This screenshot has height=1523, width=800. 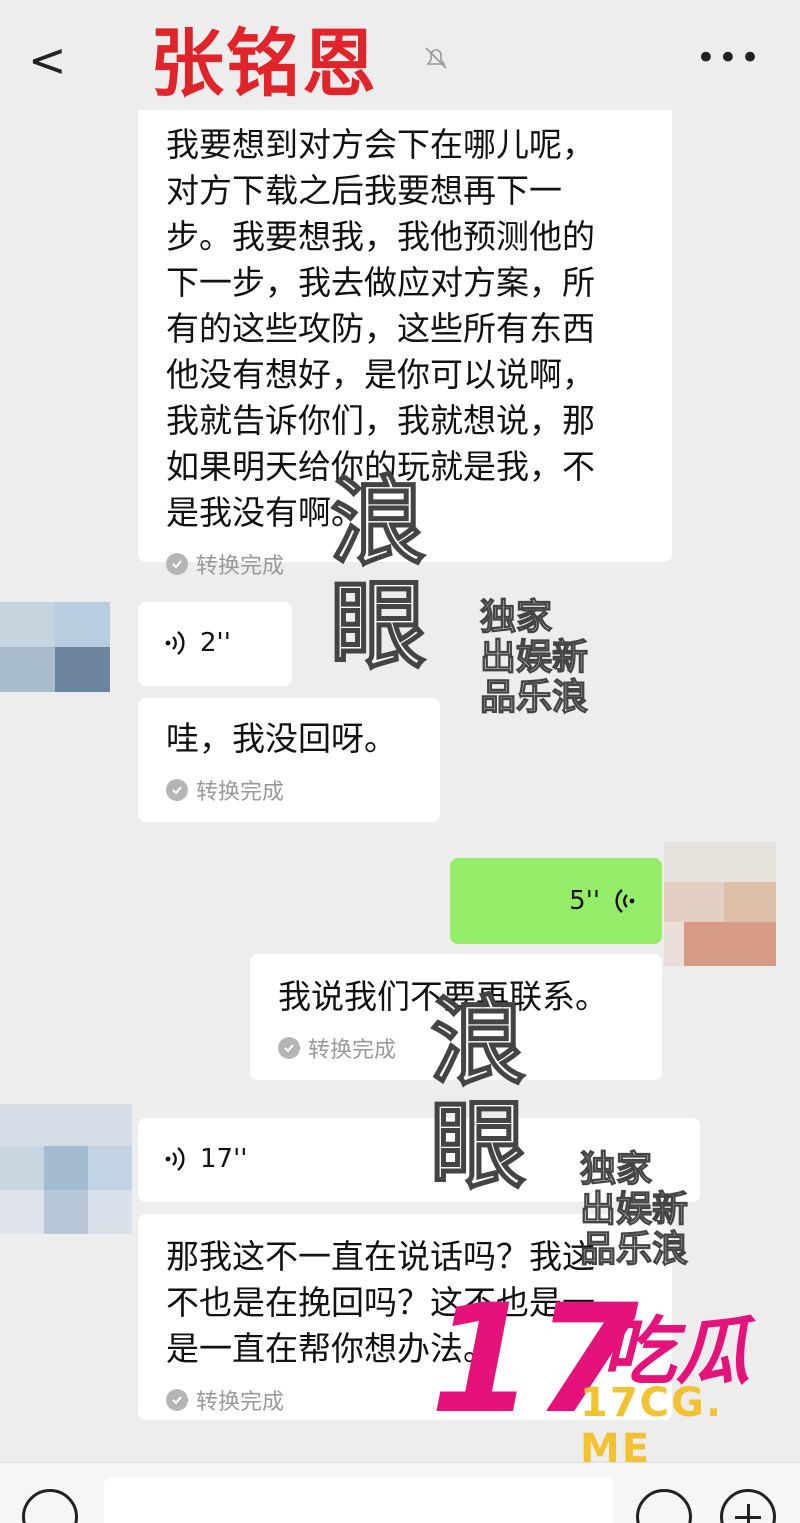 What do you see at coordinates (400, 55) in the screenshot?
I see `chat-header: < 张铭恩 •••` at bounding box center [400, 55].